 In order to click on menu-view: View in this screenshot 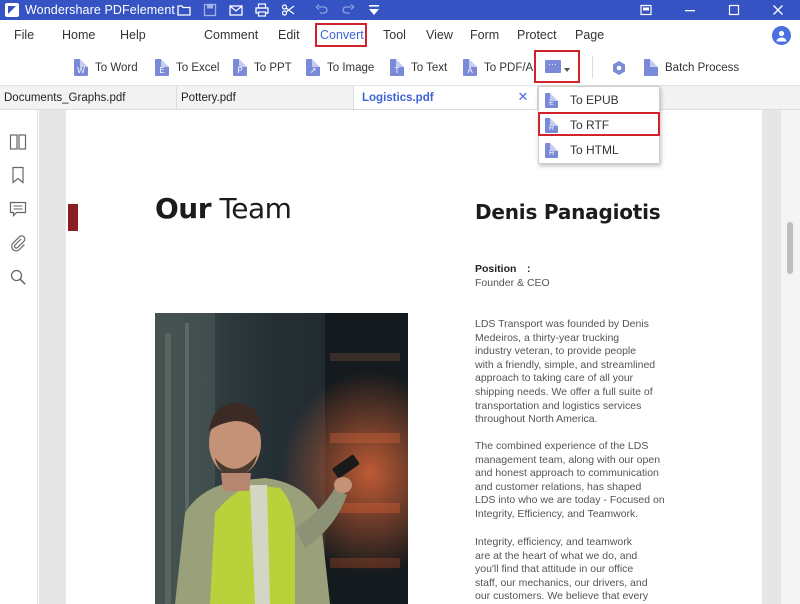, I will do `click(439, 35)`.